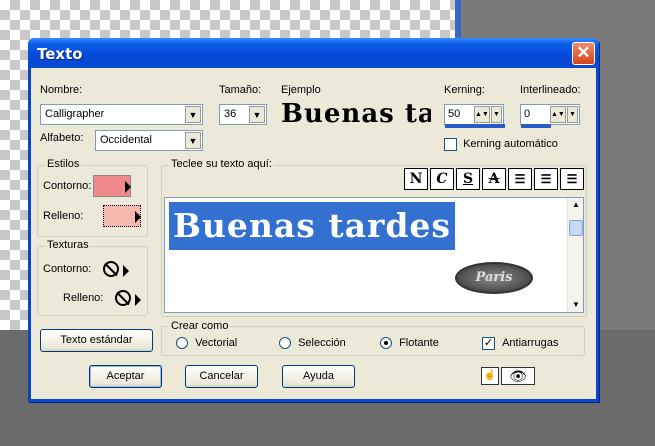  I want to click on text-entry-label: Teclee su texto aquí:, so click(221, 164).